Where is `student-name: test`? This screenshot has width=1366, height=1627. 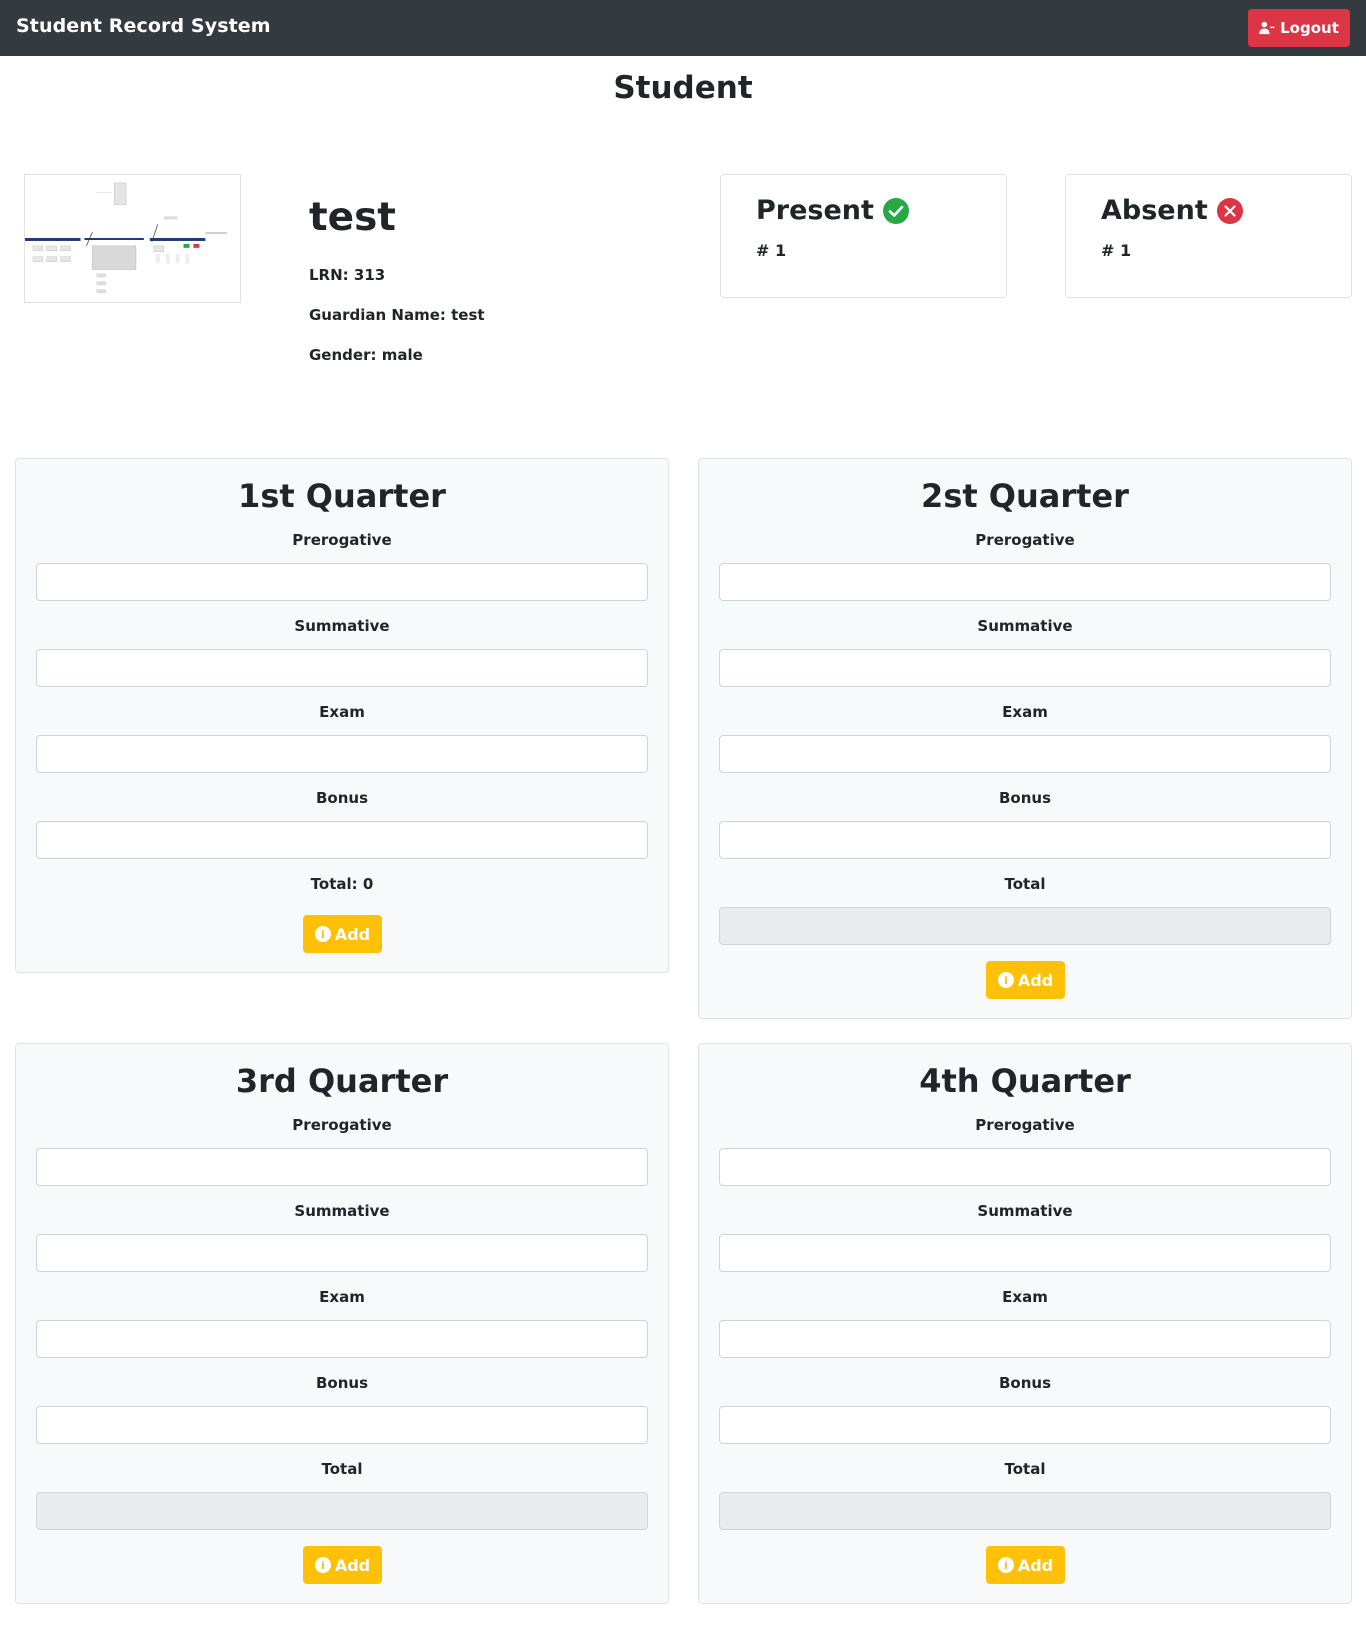
student-name: test is located at coordinates (352, 217).